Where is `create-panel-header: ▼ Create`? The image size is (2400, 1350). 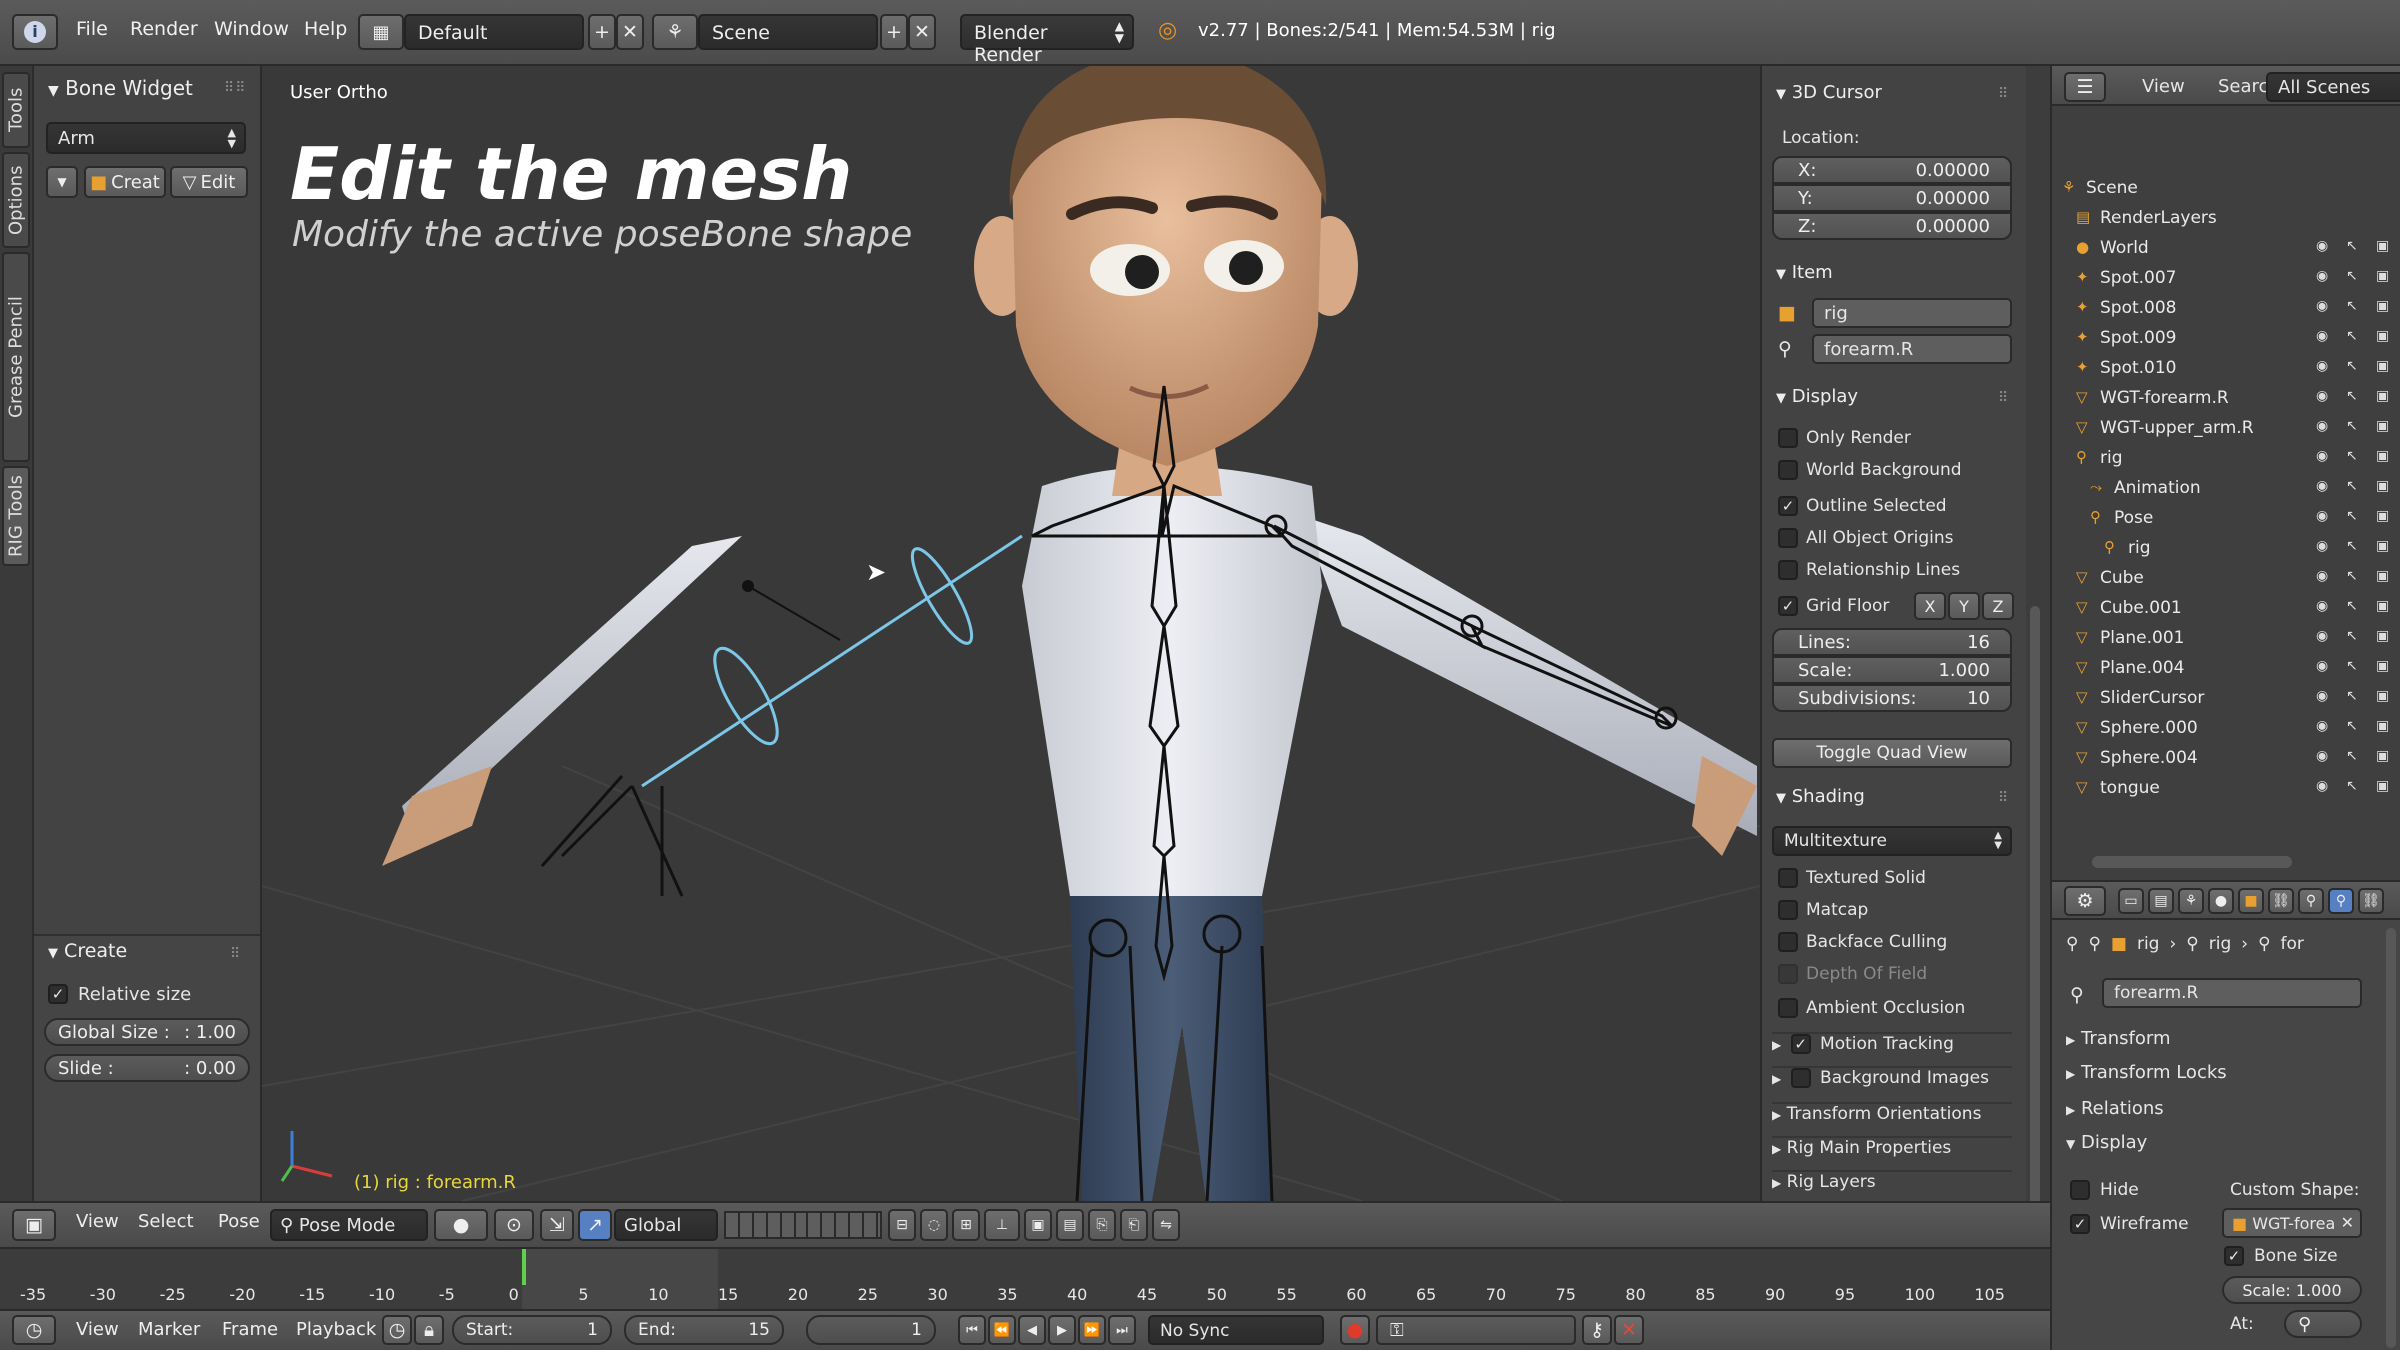 create-panel-header: ▼ Create is located at coordinates (87, 951).